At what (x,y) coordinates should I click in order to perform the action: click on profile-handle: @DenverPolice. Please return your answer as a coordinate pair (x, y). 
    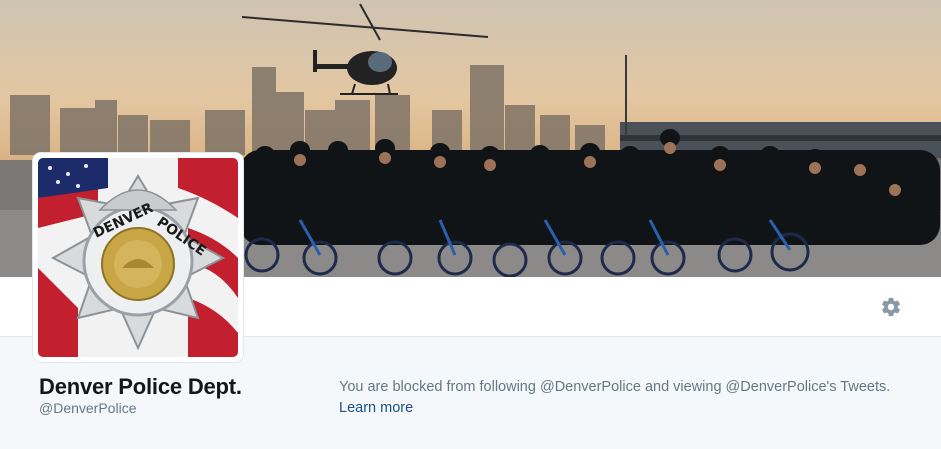
    Looking at the image, I should click on (87, 408).